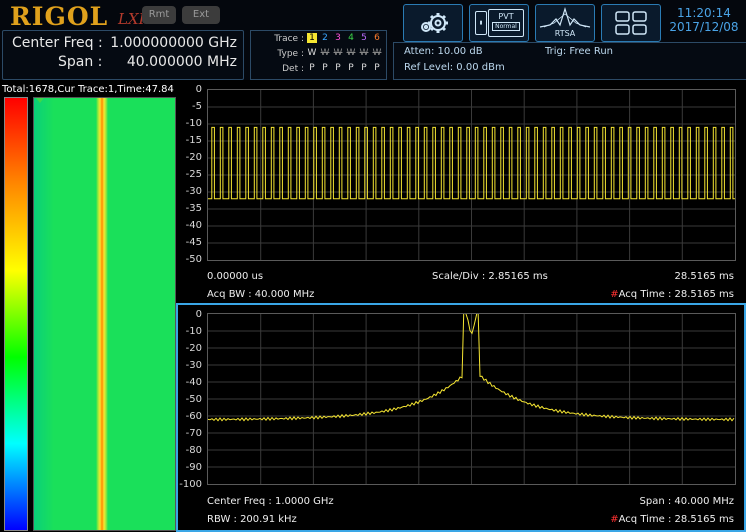 The height and width of the screenshot is (532, 746). I want to click on settings-button, so click(433, 23).